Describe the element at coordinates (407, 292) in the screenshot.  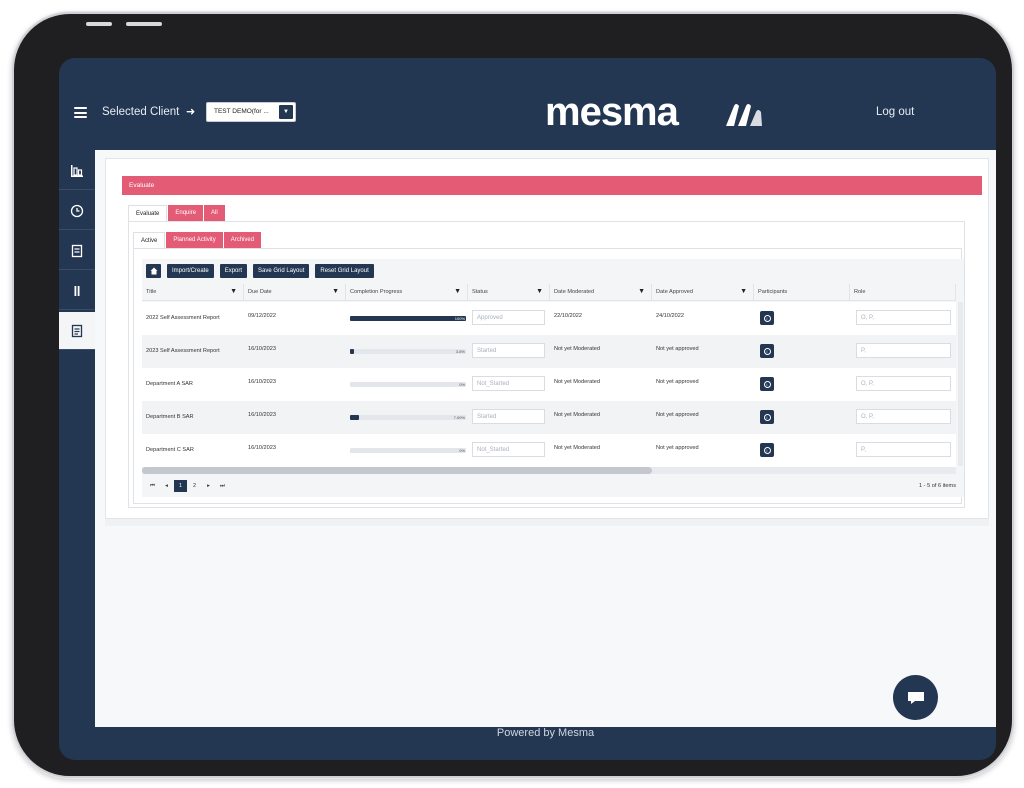
I see `column-header-completion: Completion Progress ▼` at that location.